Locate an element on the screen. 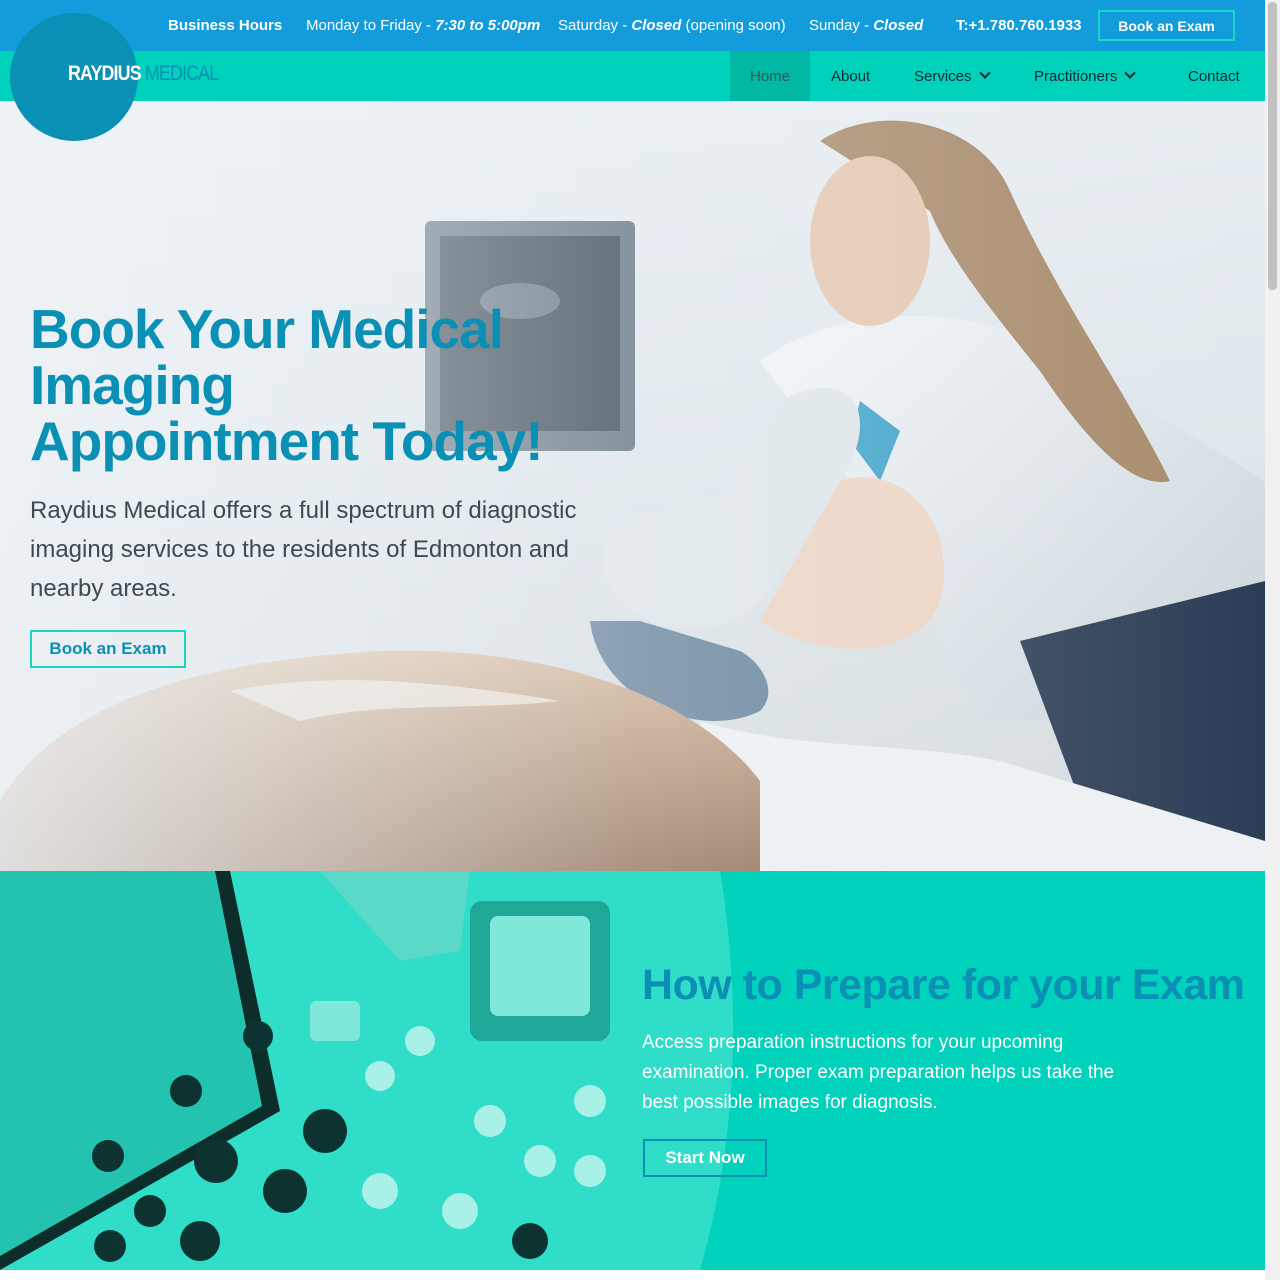  prep-title: How to Prepare for your Exam is located at coordinates (943, 985).